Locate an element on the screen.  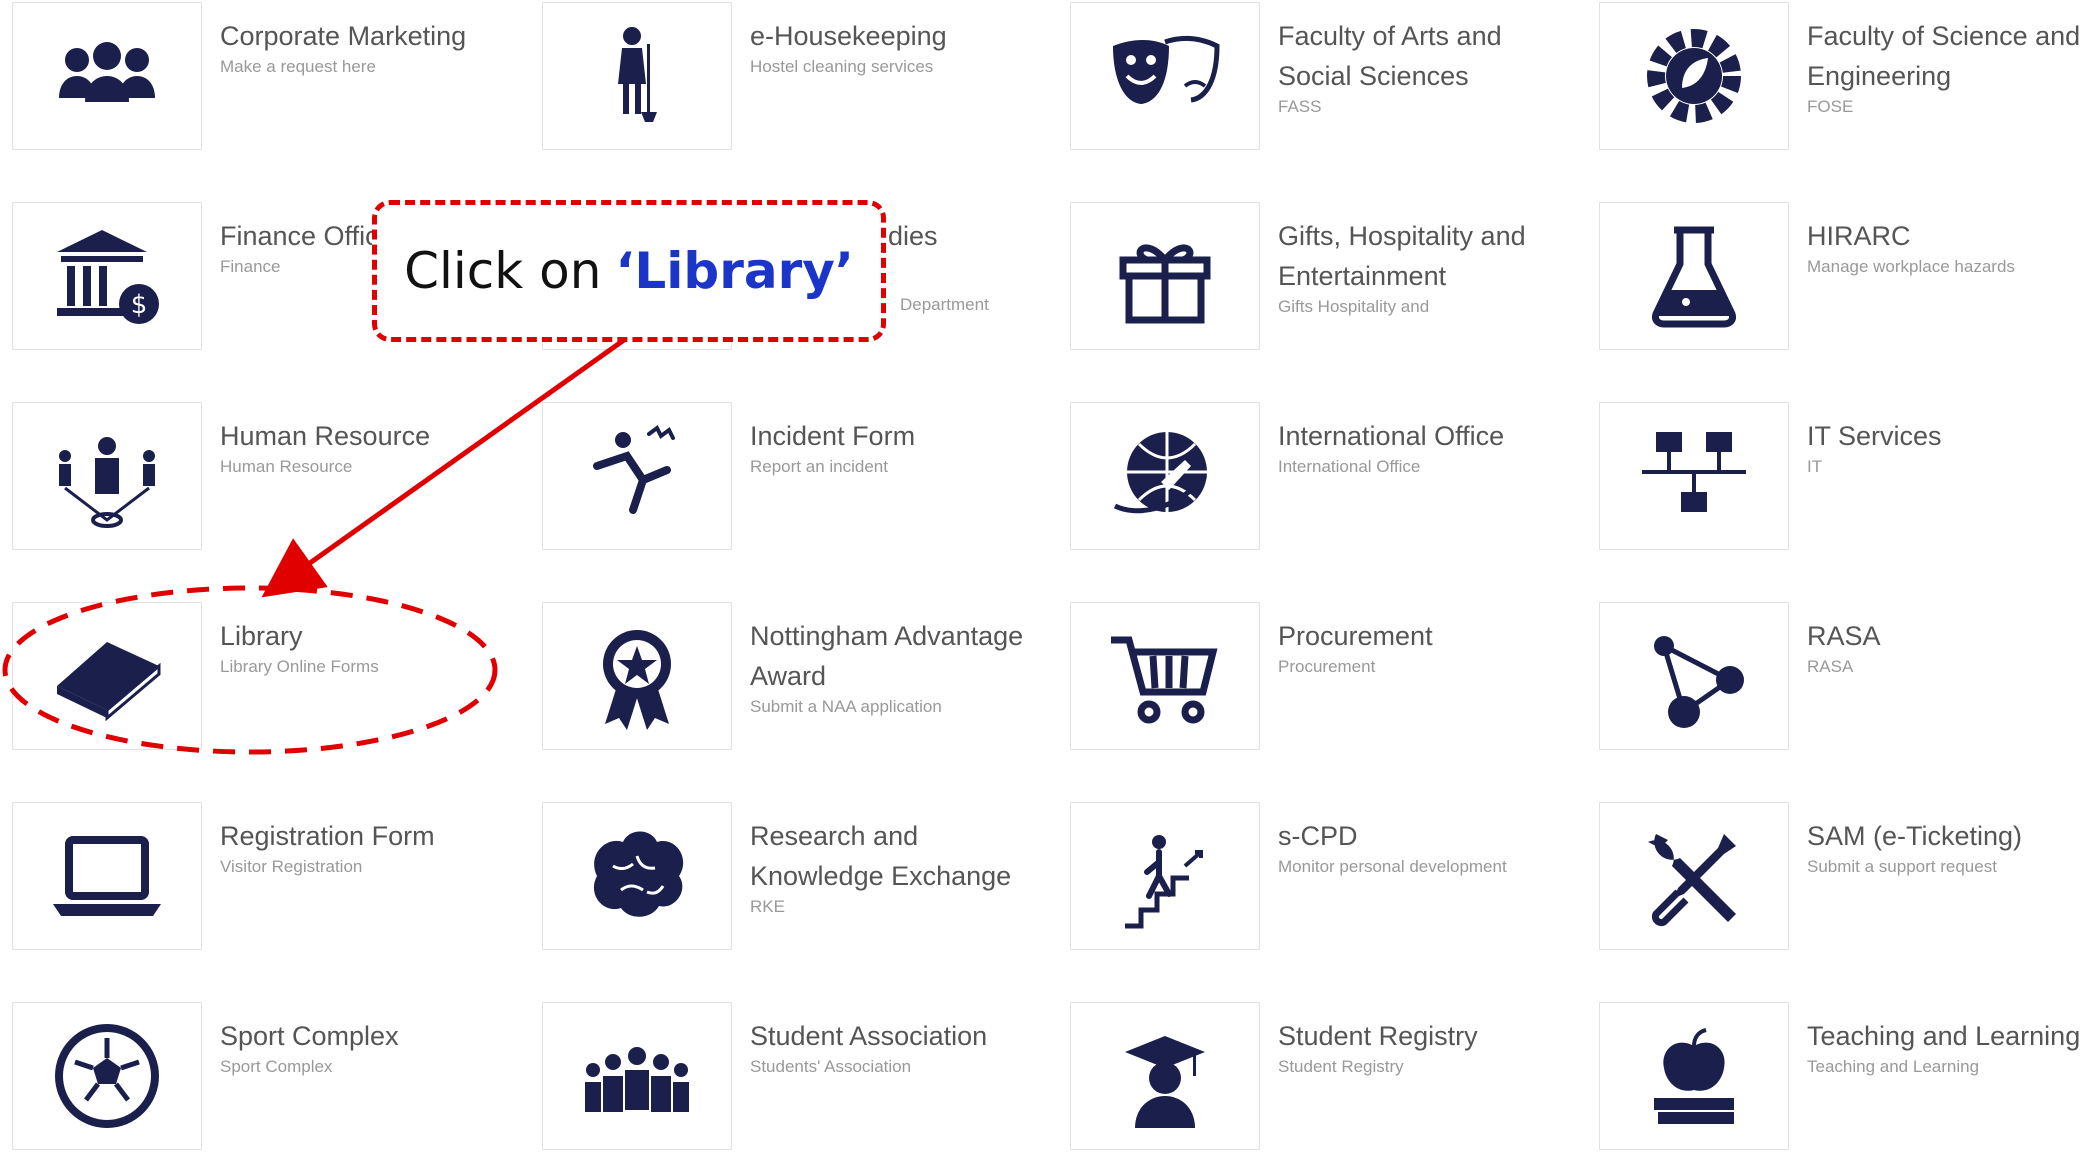
tile-subtitle: Students' Association is located at coordinates (831, 1066).